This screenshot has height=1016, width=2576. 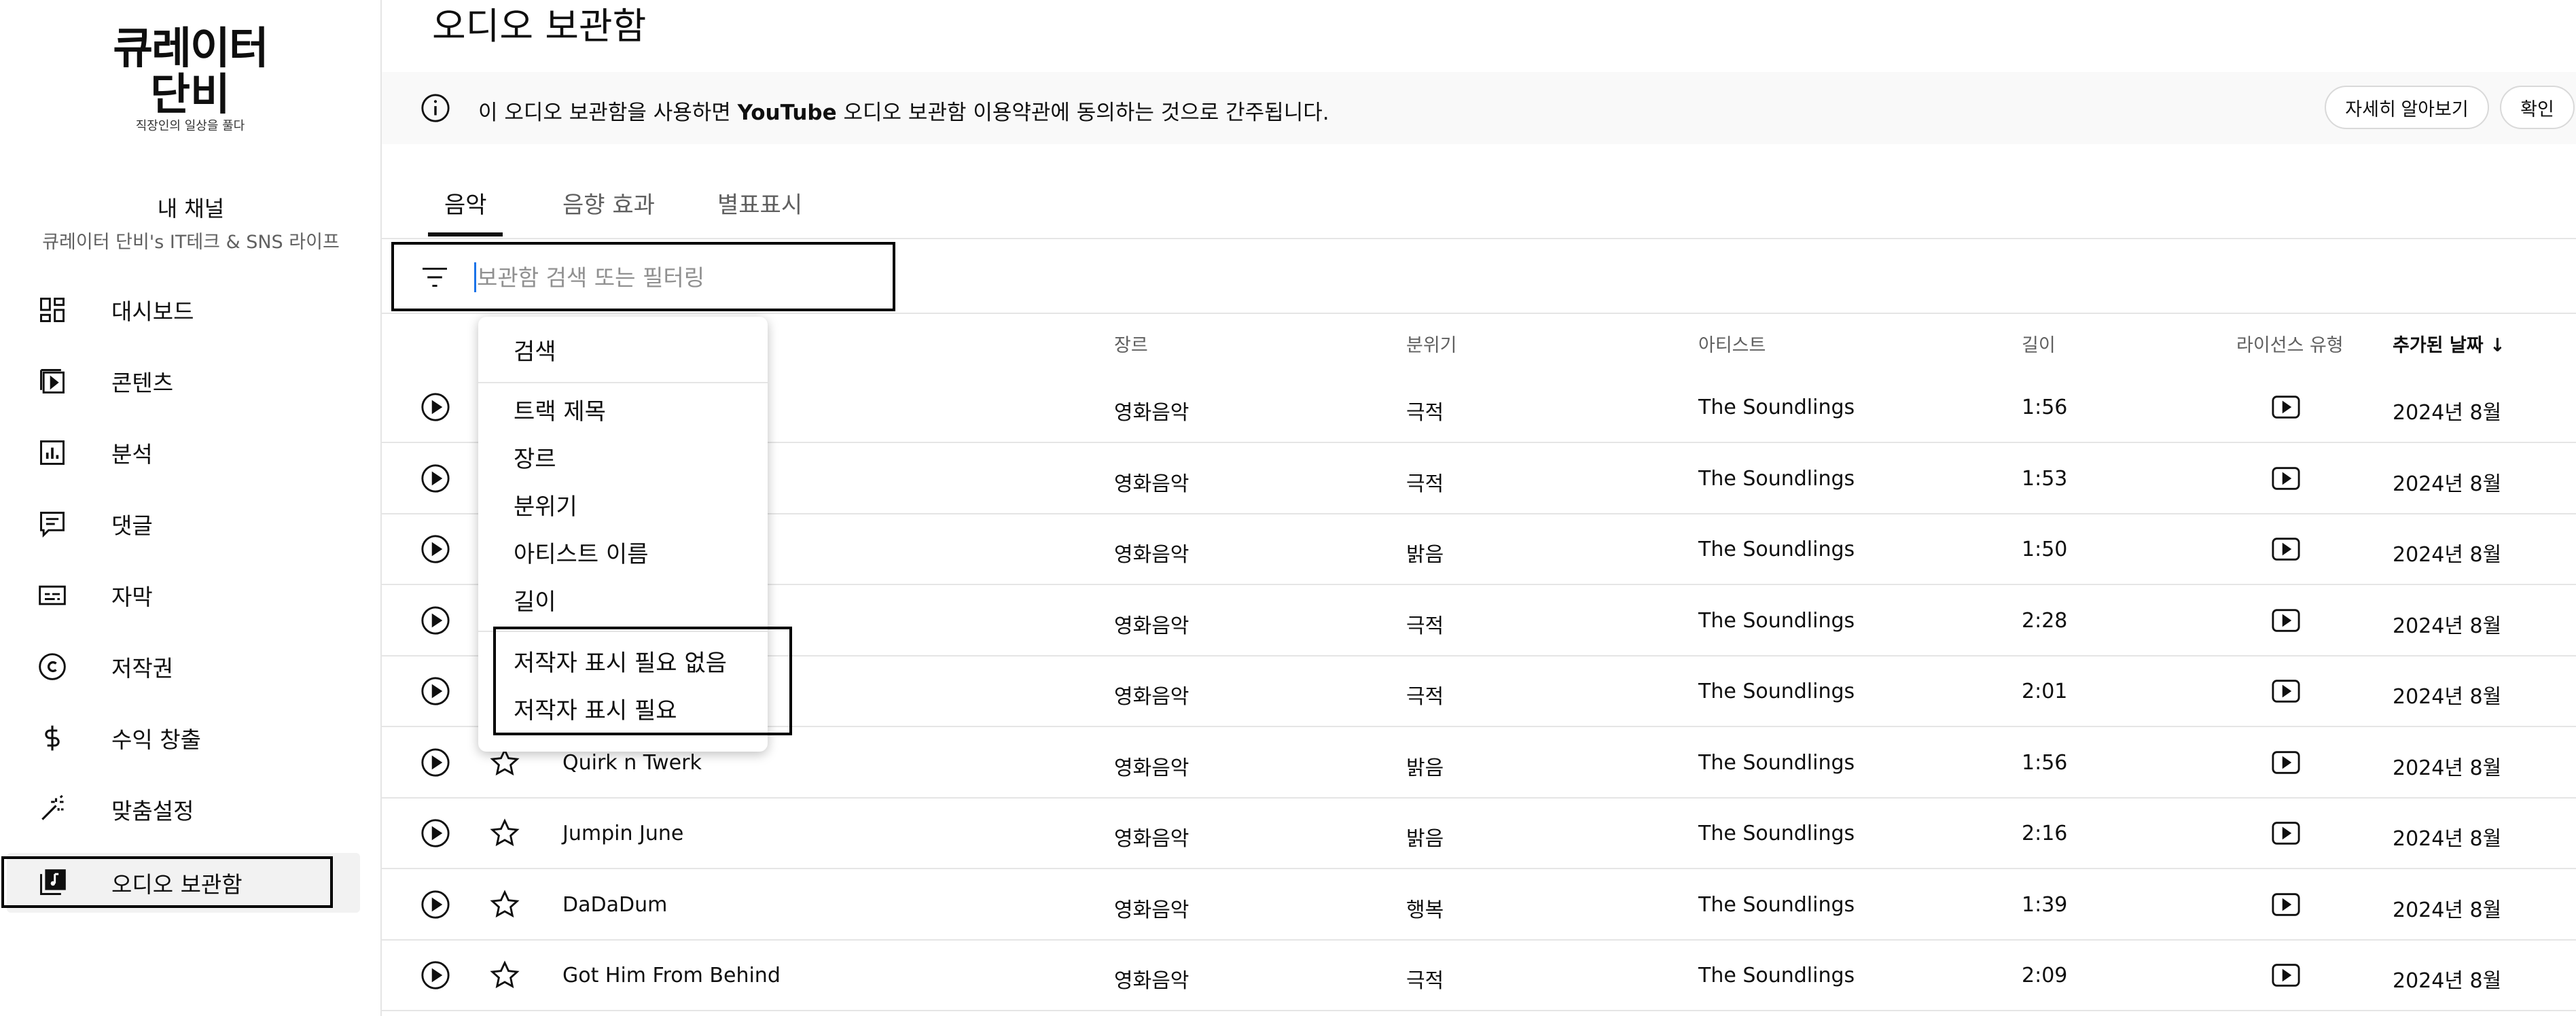 What do you see at coordinates (1431, 343) in the screenshot?
I see `column-header-mood: 분위기` at bounding box center [1431, 343].